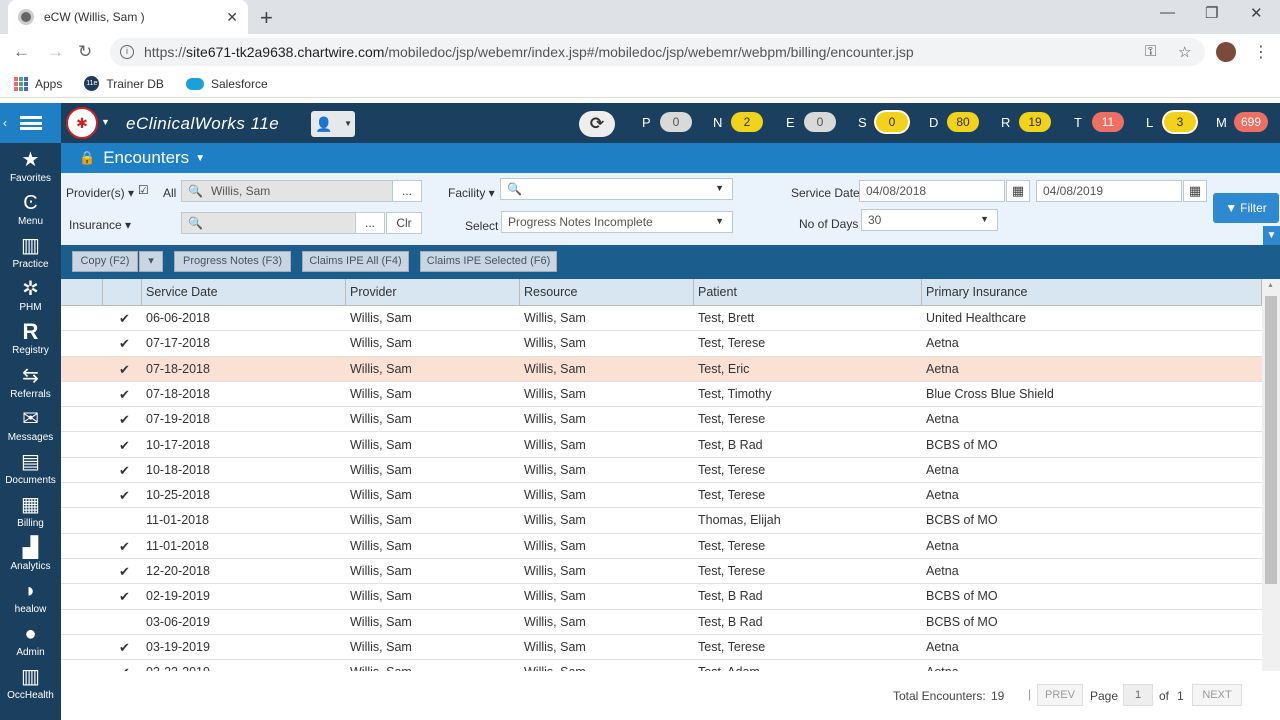  Describe the element at coordinates (1092, 292) in the screenshot. I see `header-primary-insurance: Primary Insurance` at that location.